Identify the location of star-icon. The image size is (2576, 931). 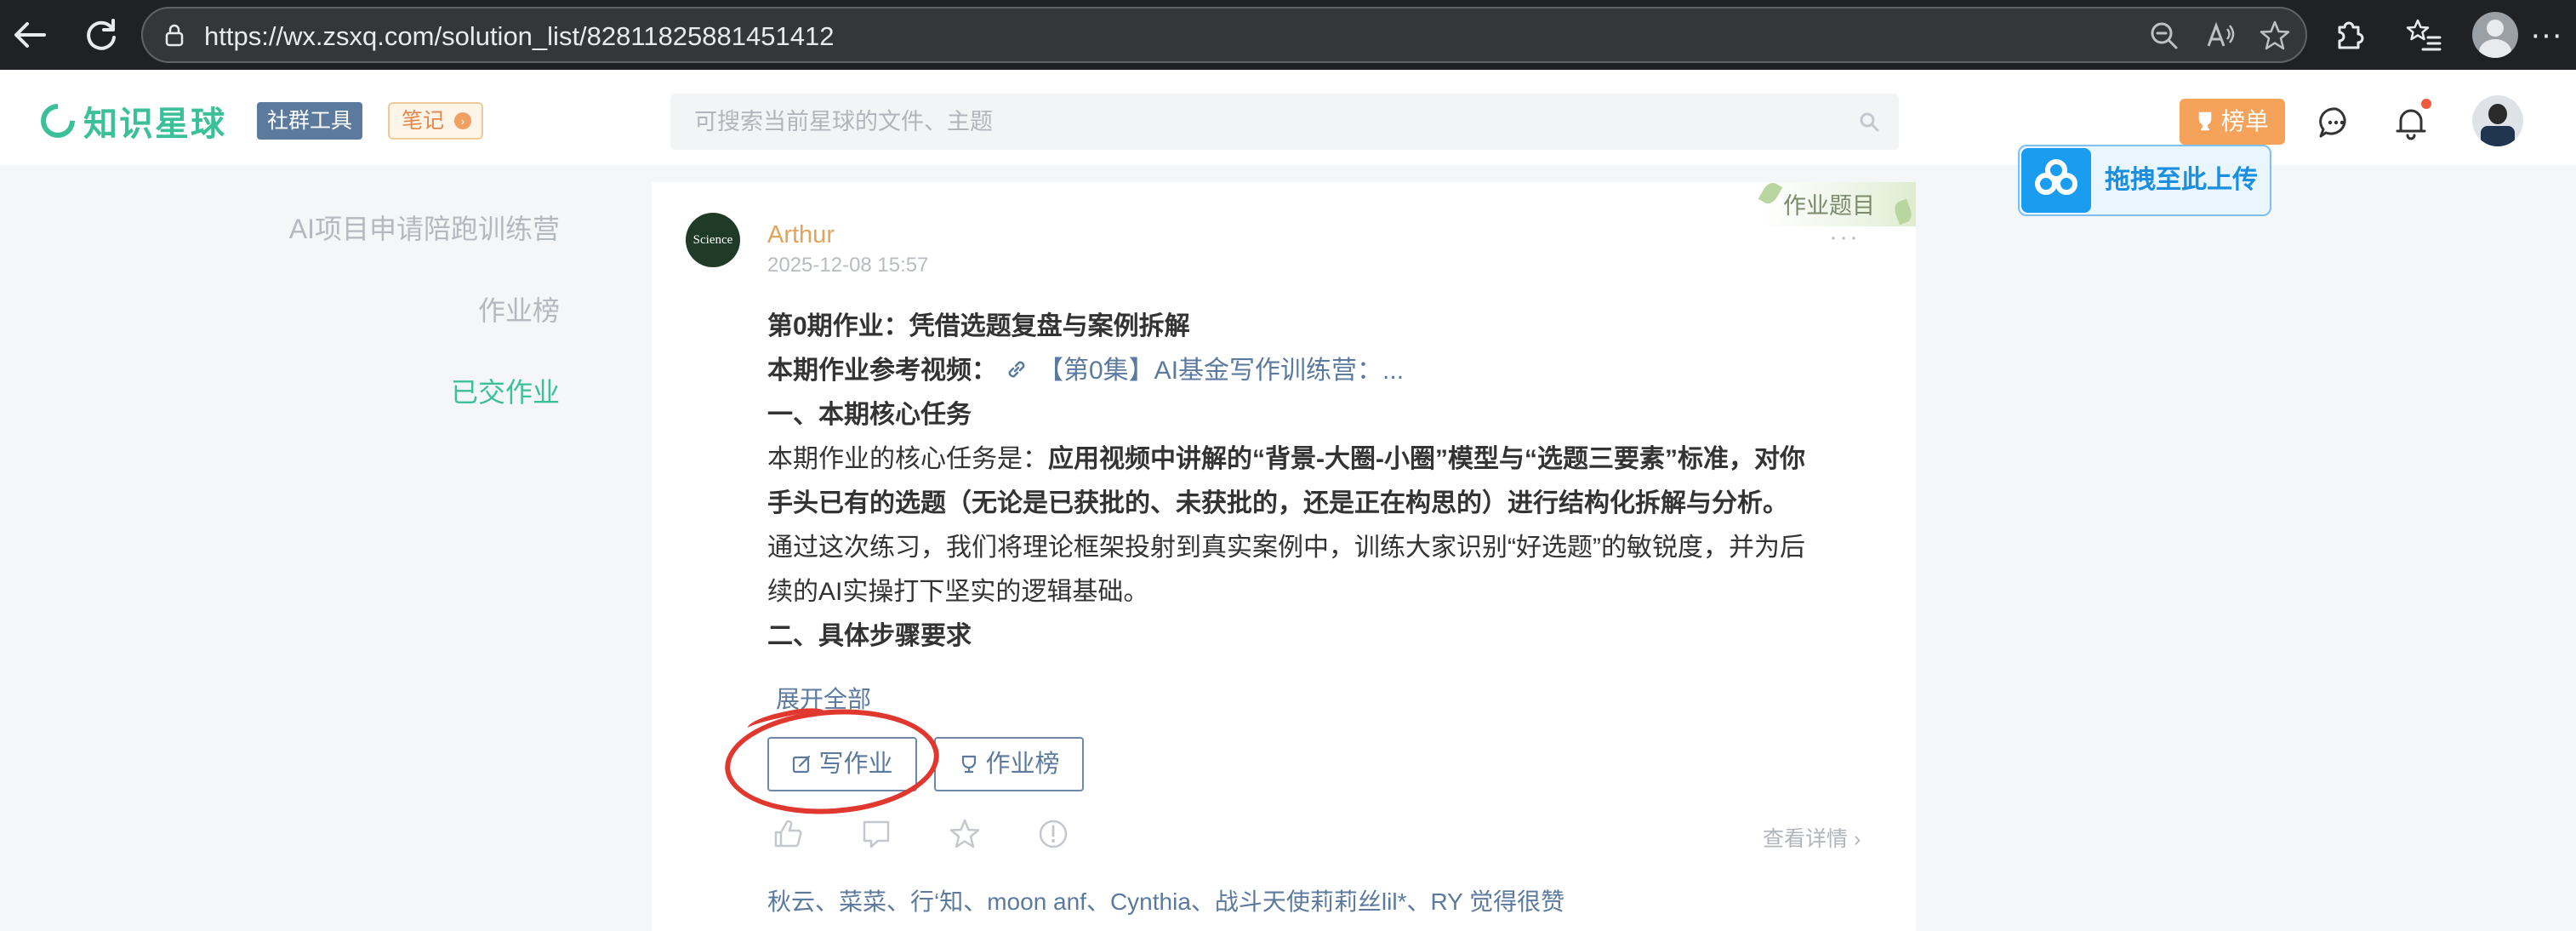
(965, 834).